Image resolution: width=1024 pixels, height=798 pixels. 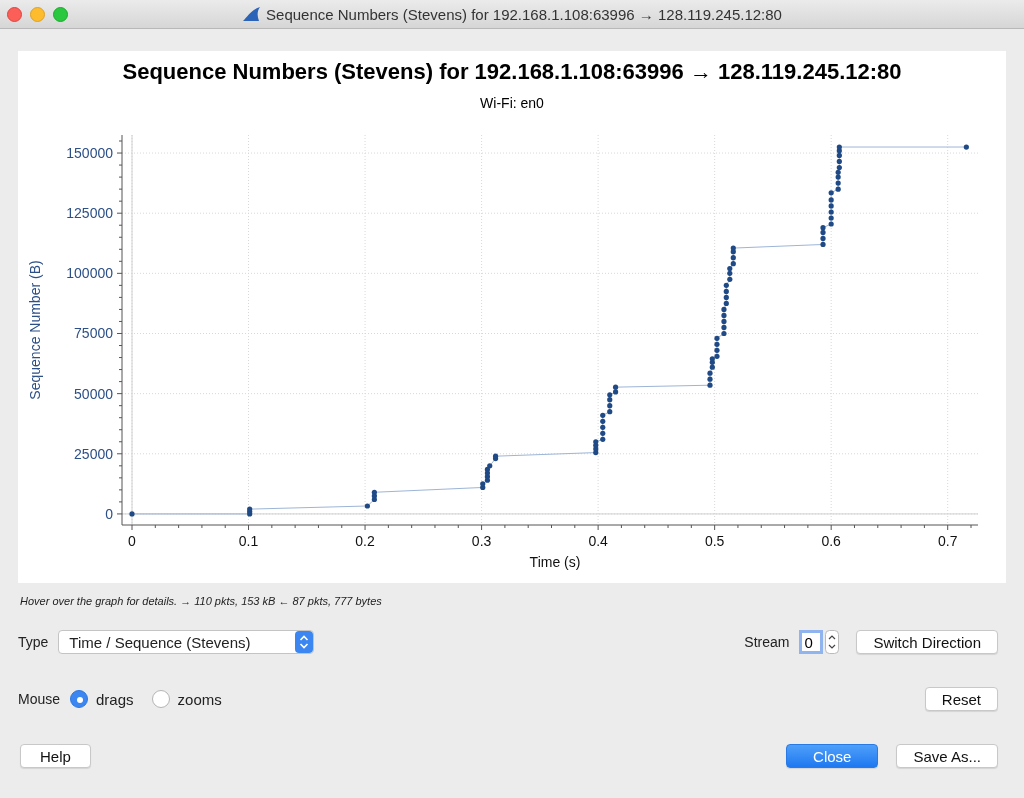 I want to click on stream-label: Stream, so click(x=767, y=642).